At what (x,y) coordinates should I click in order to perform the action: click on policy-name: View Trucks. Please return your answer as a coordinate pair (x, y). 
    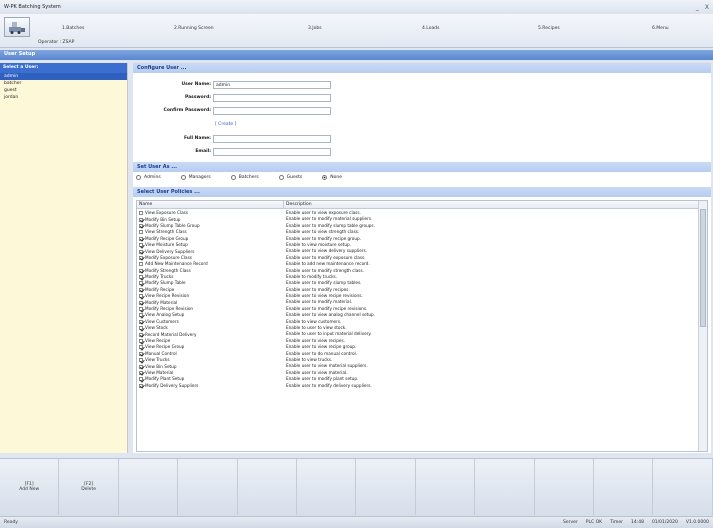
    Looking at the image, I should click on (157, 360).